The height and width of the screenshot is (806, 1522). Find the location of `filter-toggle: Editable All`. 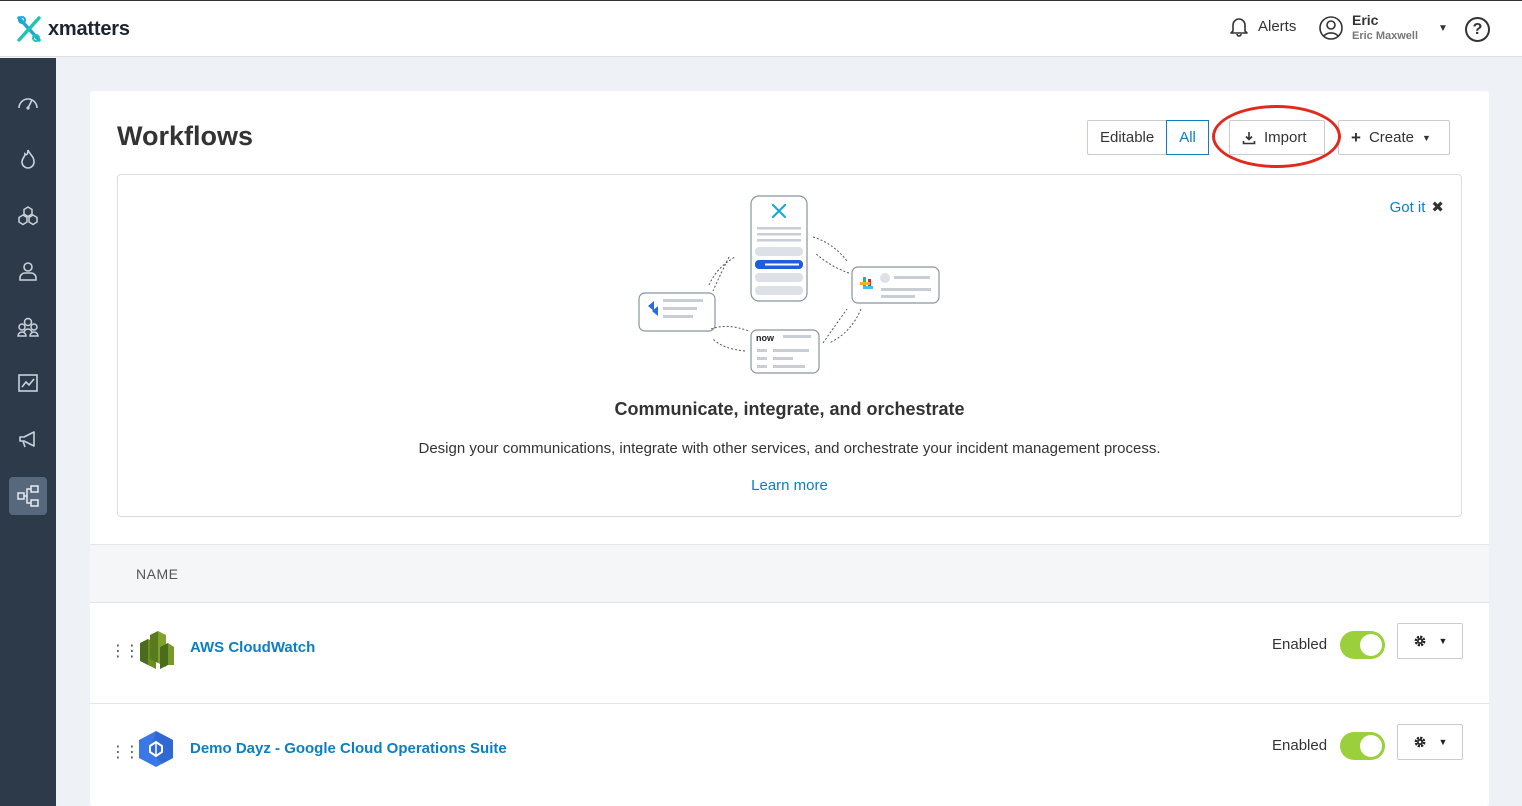

filter-toggle: Editable All is located at coordinates (1148, 137).